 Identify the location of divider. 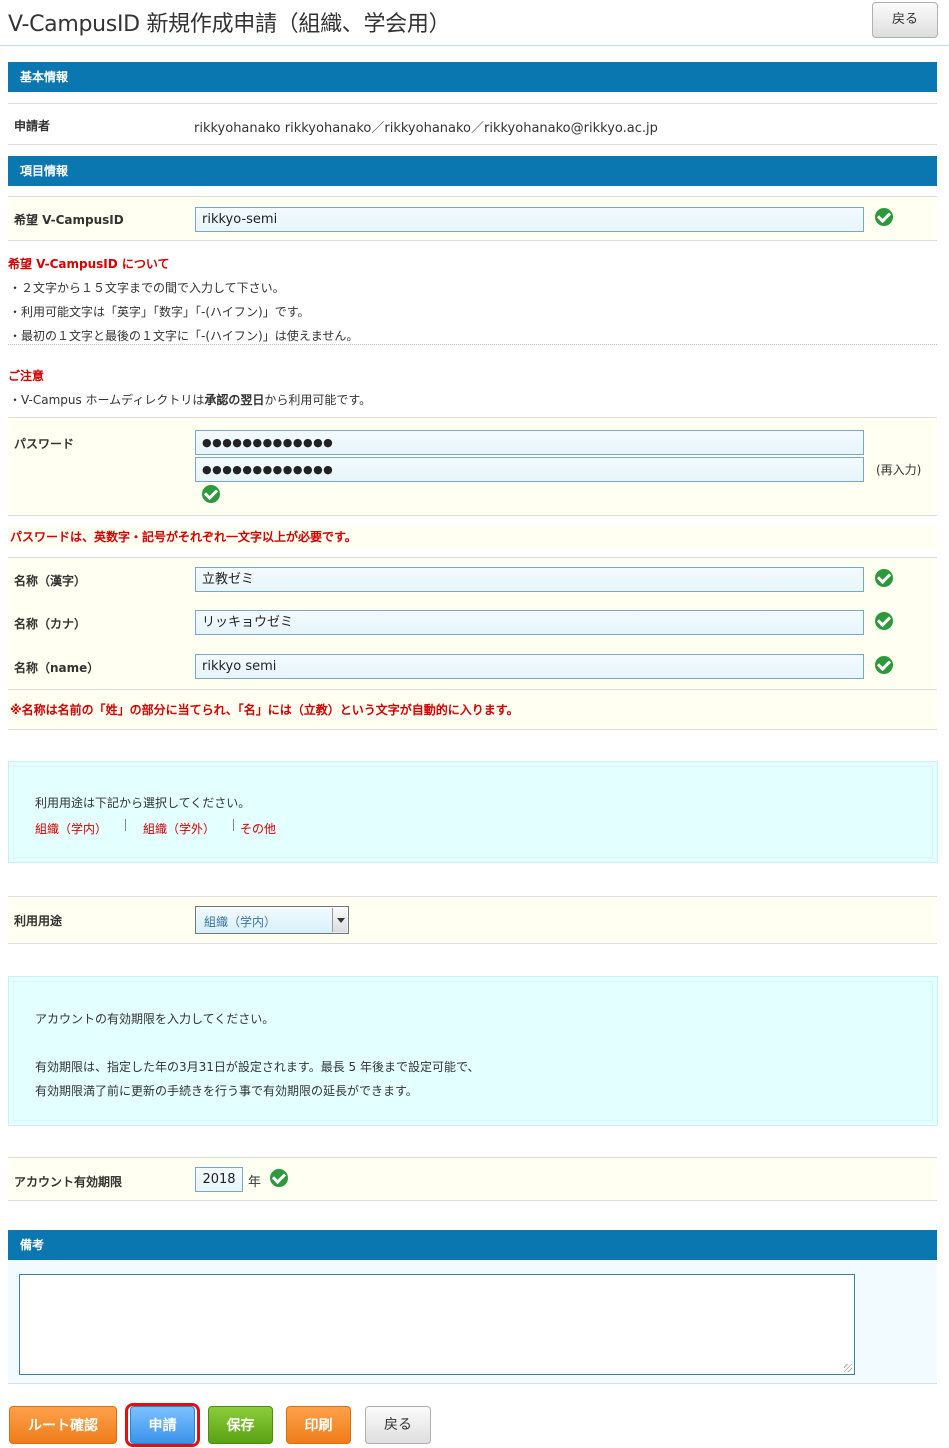
(472, 344).